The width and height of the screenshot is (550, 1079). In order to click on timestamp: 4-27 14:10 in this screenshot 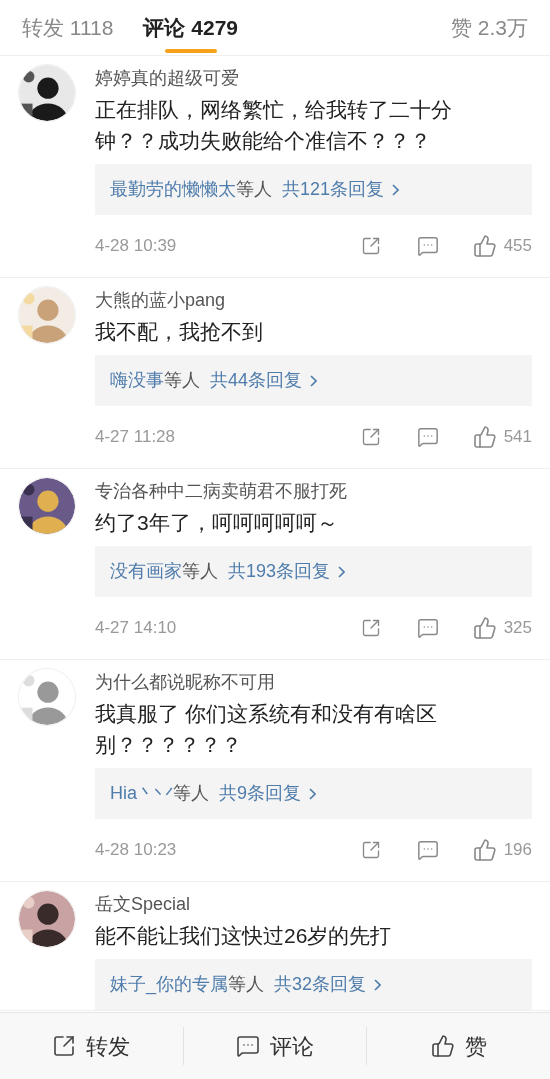, I will do `click(136, 628)`.